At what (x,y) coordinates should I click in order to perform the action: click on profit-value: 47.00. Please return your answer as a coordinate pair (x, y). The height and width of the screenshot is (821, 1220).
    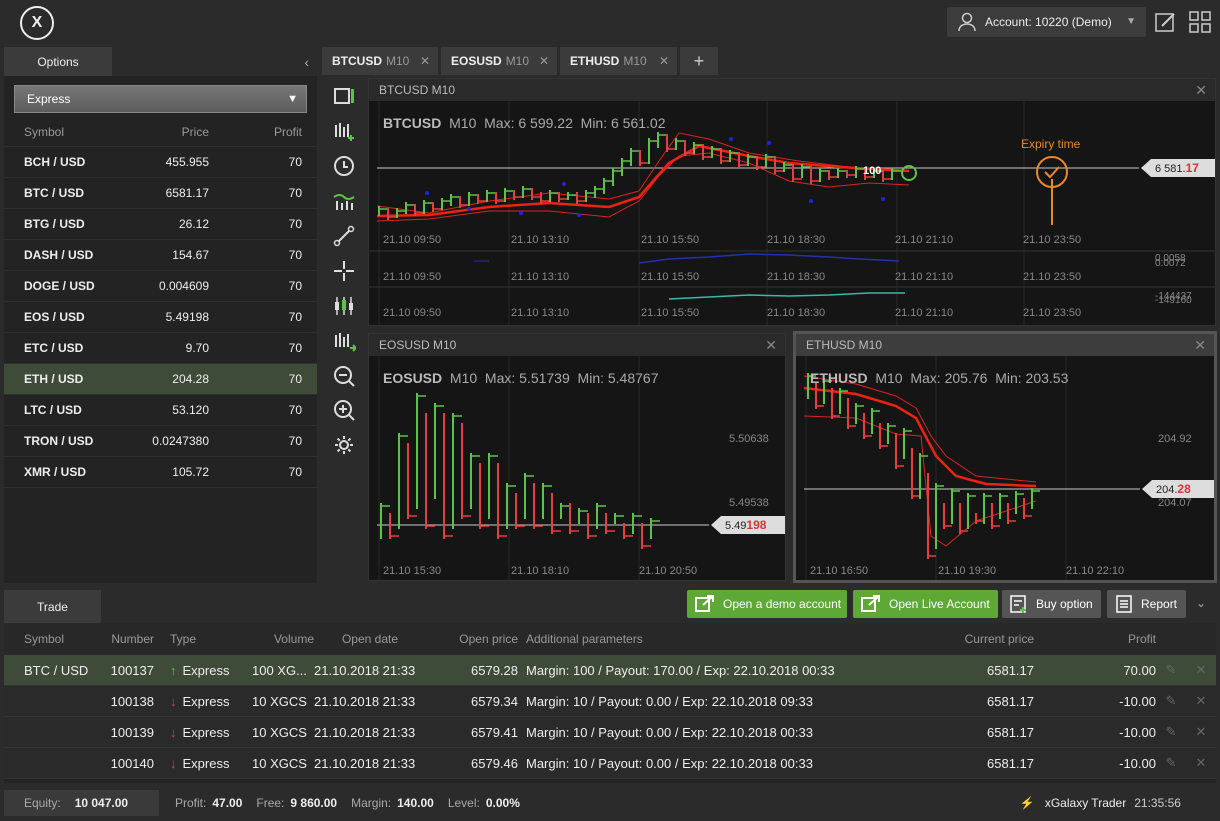
    Looking at the image, I should click on (227, 803).